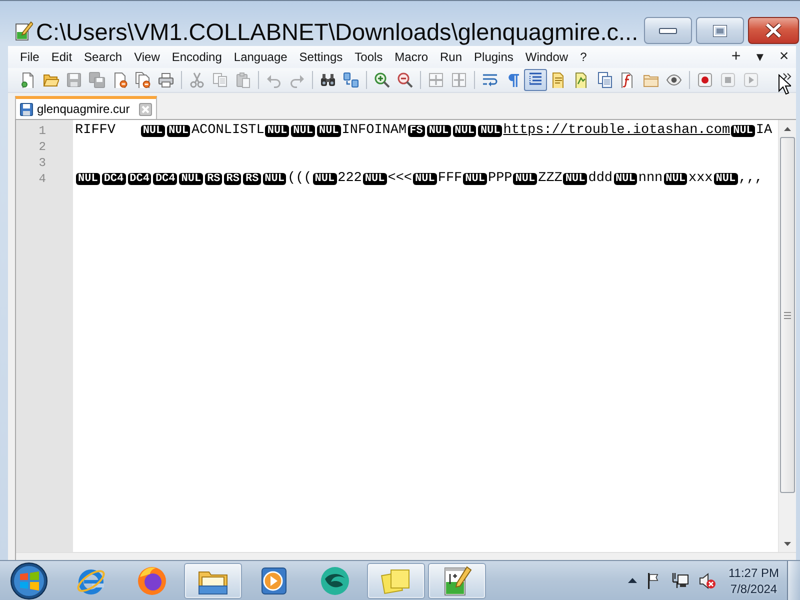 This screenshot has width=800, height=600. I want to click on menu-item: Encoding, so click(197, 57).